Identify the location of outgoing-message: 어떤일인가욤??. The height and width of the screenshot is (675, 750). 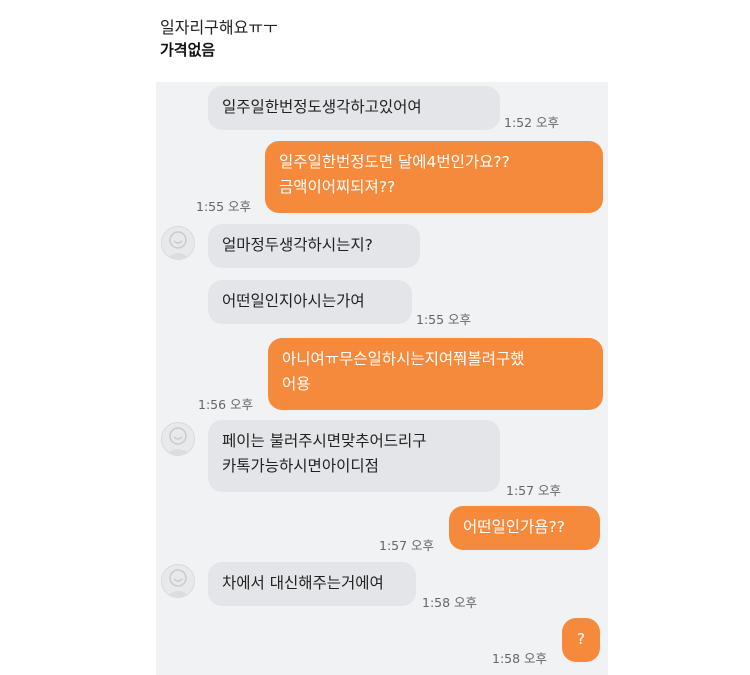
(524, 528).